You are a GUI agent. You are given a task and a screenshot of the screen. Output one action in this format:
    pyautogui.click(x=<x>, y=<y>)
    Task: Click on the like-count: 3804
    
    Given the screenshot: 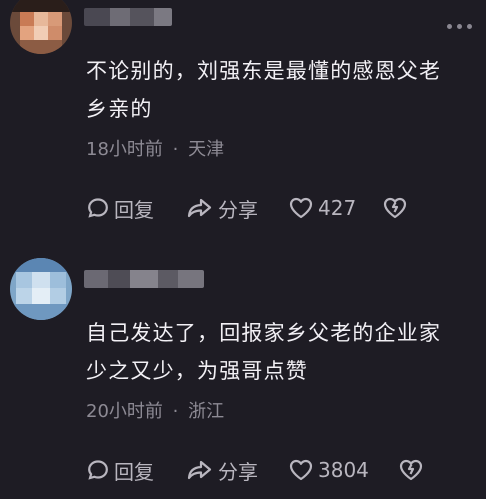 What is the action you would take?
    pyautogui.click(x=343, y=470)
    